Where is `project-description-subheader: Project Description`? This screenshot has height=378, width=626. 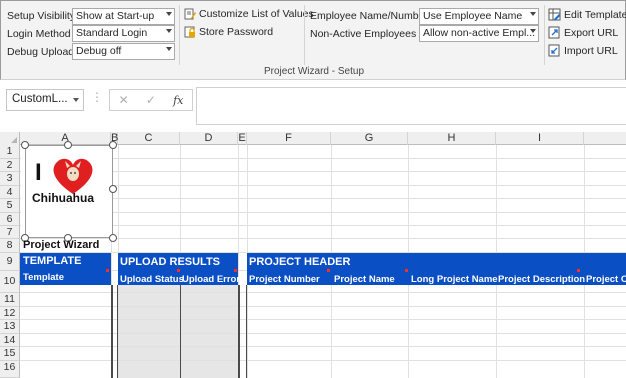 project-description-subheader: Project Description is located at coordinates (542, 279).